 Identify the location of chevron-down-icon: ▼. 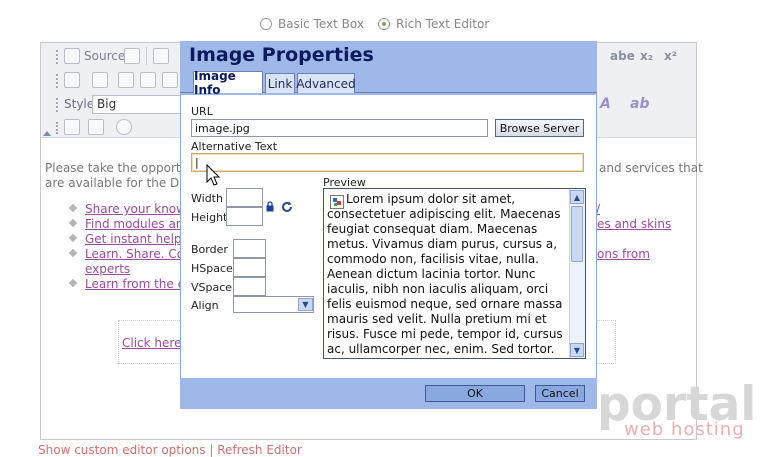
(305, 304).